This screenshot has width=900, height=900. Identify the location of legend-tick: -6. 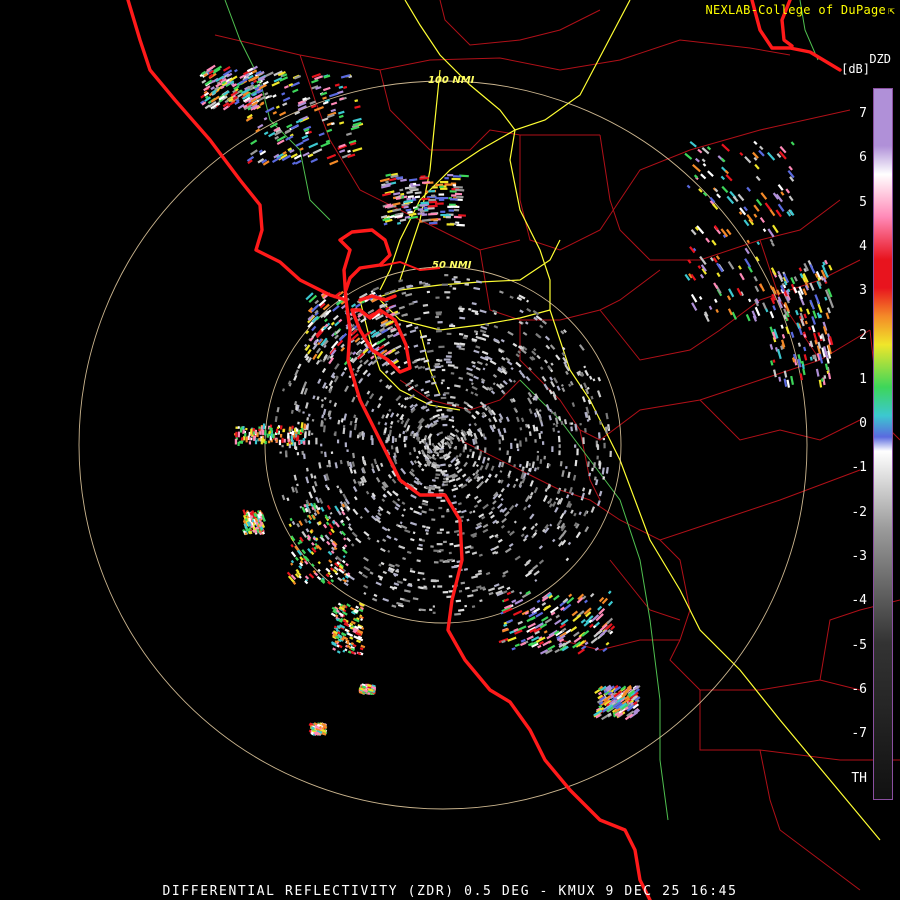
(859, 689).